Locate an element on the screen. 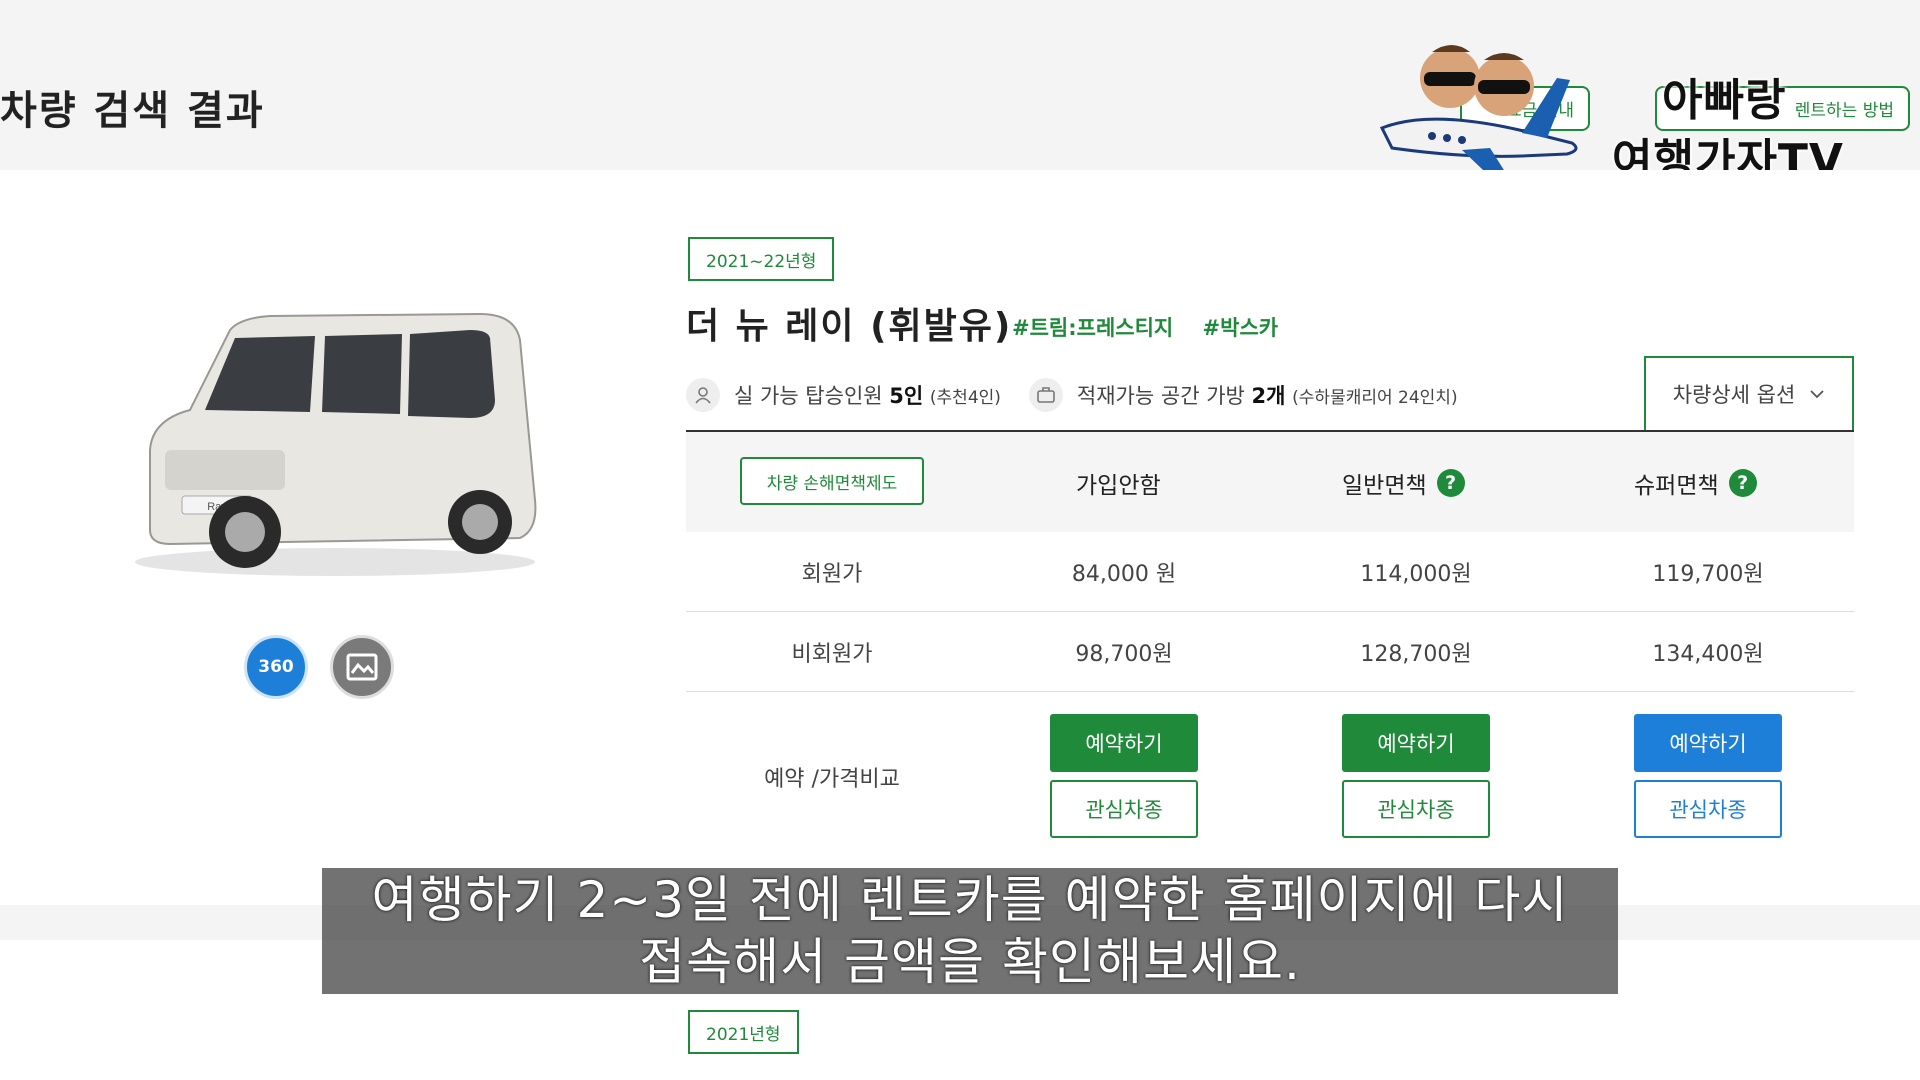 This screenshot has width=1920, height=1080. subtitle-line2: 접속해서 금액을 확인해보세요. is located at coordinates (970, 962).